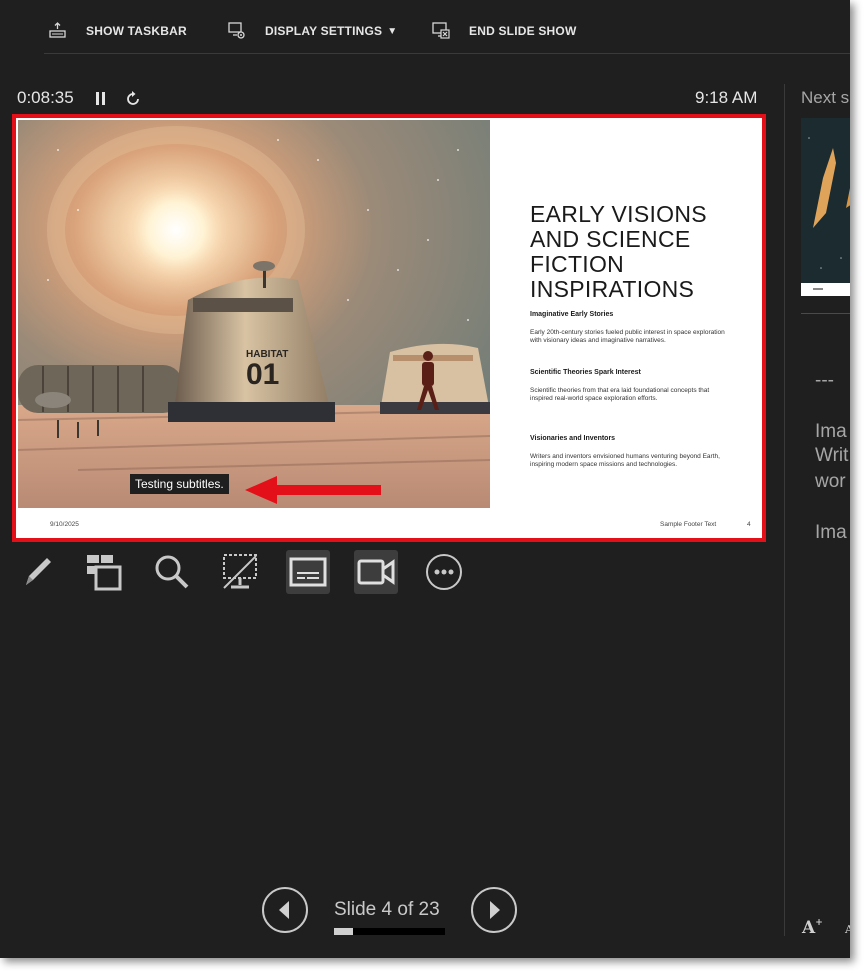  What do you see at coordinates (812, 928) in the screenshot?
I see `increase-font-size-button: A+` at bounding box center [812, 928].